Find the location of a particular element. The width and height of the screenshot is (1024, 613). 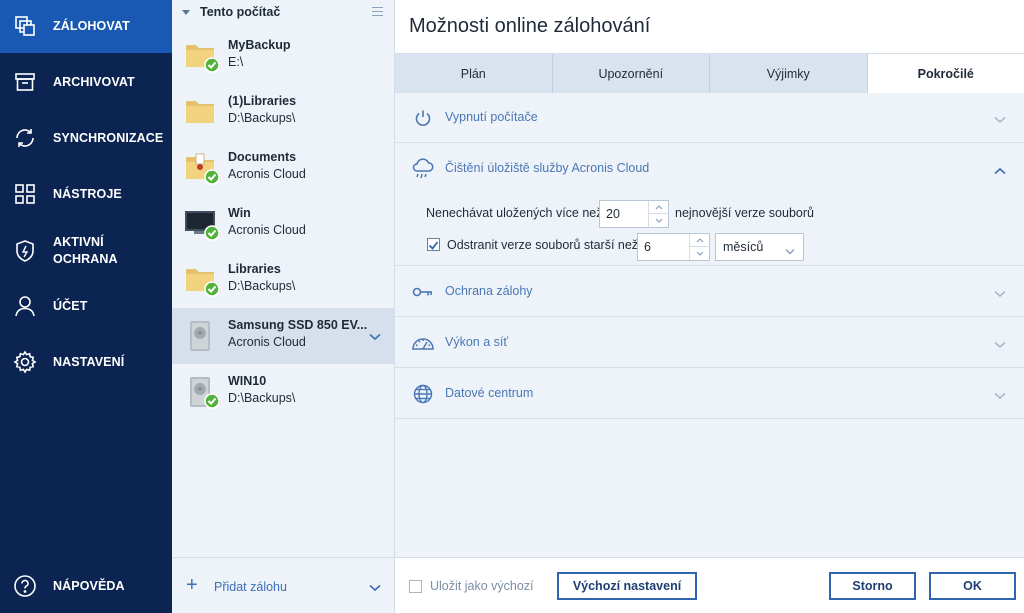

time-unit-select: měsíců is located at coordinates (759, 247).